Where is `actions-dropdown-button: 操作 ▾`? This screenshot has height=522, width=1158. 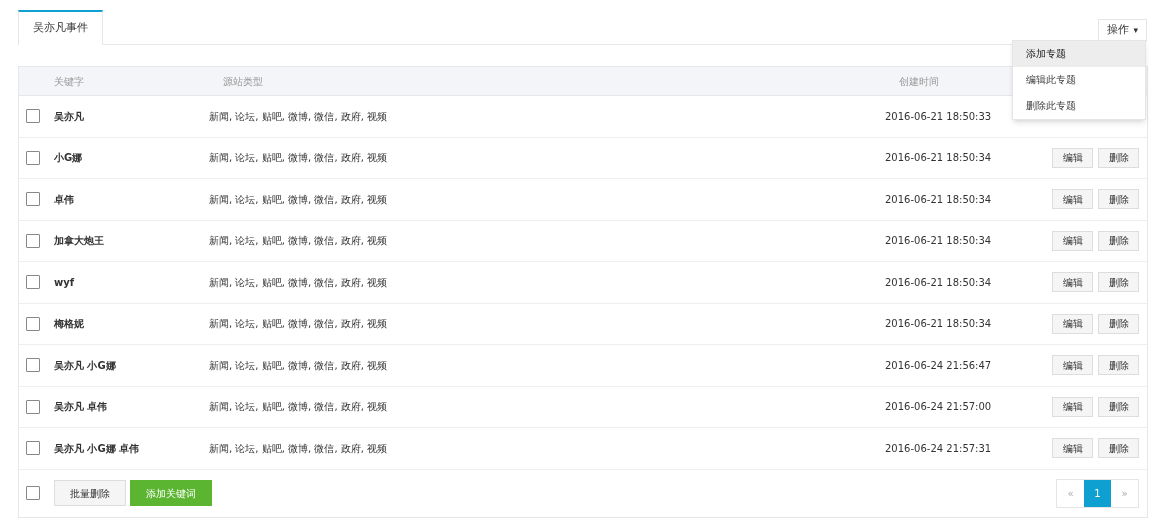
actions-dropdown-button: 操作 ▾ is located at coordinates (1122, 30).